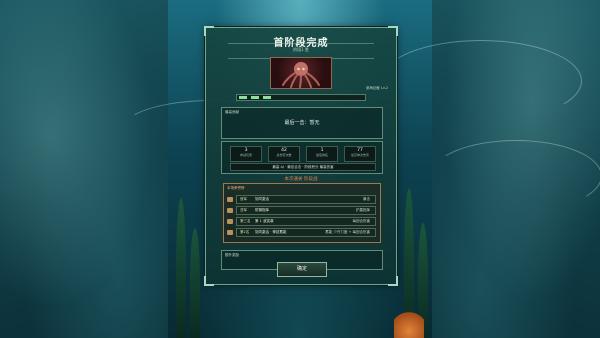 This screenshot has height=338, width=600. I want to click on stage-progress-bar, so click(301, 97).